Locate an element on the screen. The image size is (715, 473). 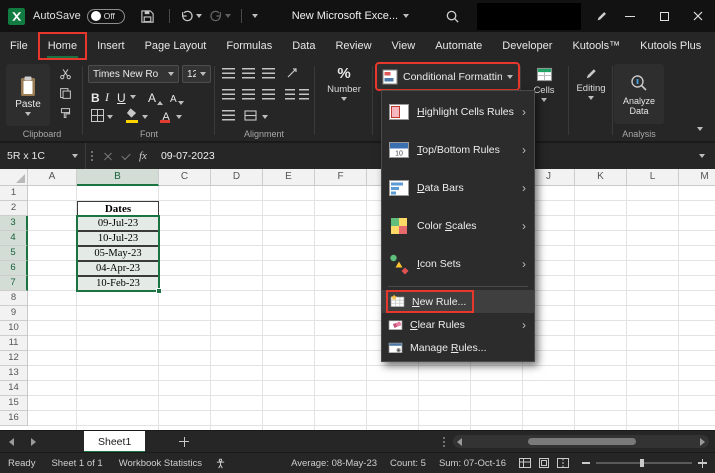
tab-automate: Automate is located at coordinates (458, 46).